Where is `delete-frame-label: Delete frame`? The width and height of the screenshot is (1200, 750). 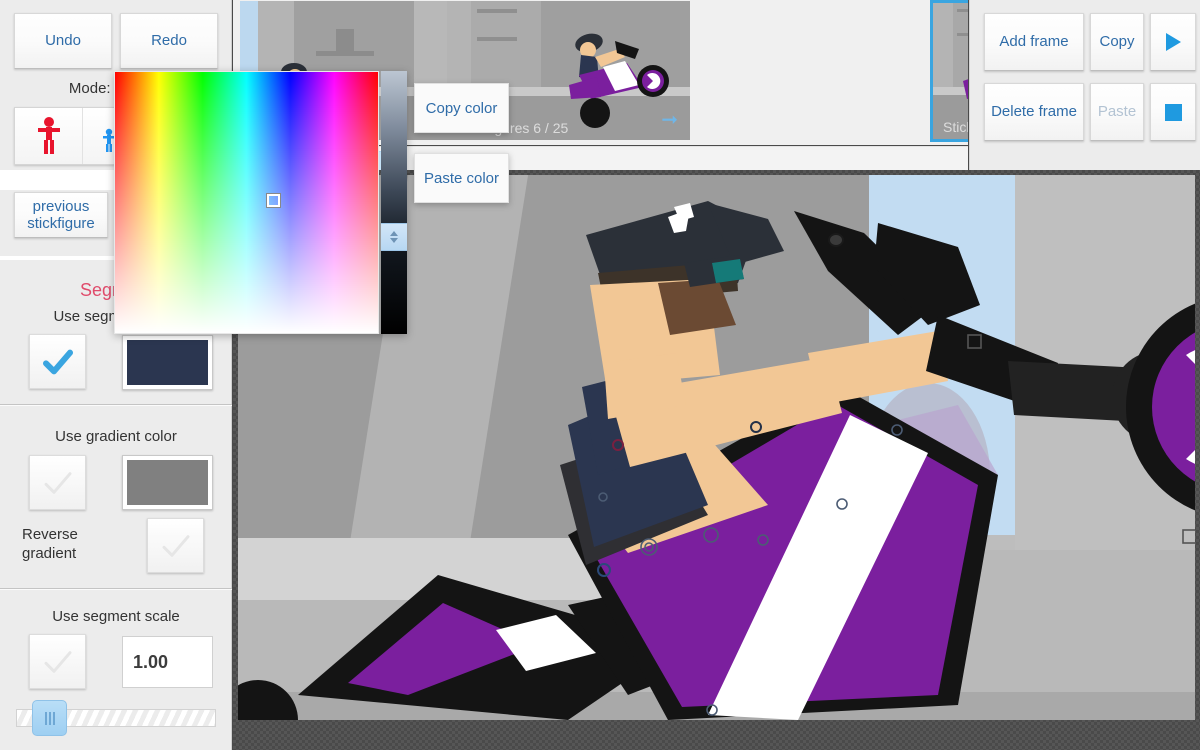 delete-frame-label: Delete frame is located at coordinates (1034, 112).